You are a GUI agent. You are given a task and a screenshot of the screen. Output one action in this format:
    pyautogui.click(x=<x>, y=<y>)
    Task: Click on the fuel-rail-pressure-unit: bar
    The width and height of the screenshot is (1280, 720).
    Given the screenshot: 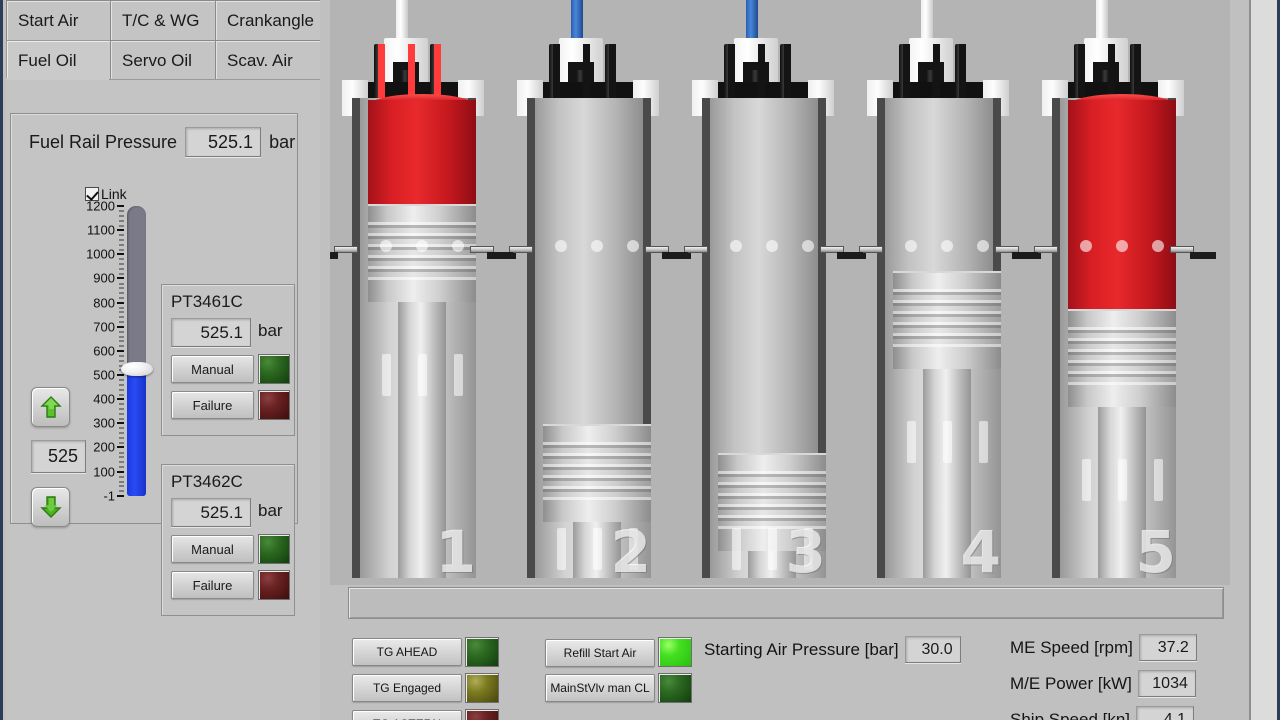 What is the action you would take?
    pyautogui.click(x=282, y=141)
    